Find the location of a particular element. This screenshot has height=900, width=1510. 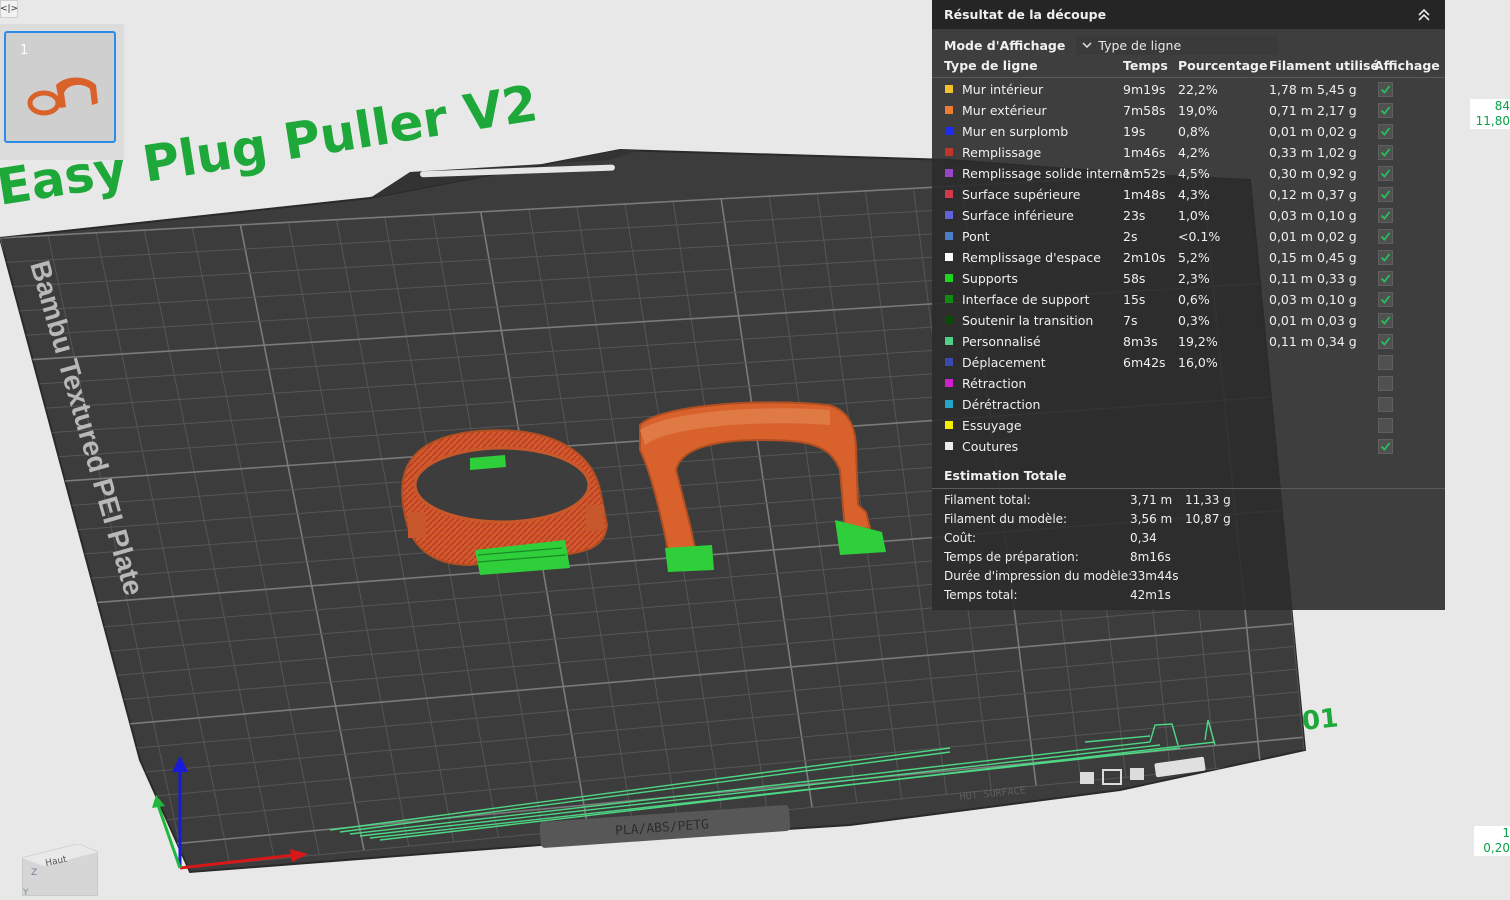

result-panel-title: Résultat de la découpe is located at coordinates (1025, 14).